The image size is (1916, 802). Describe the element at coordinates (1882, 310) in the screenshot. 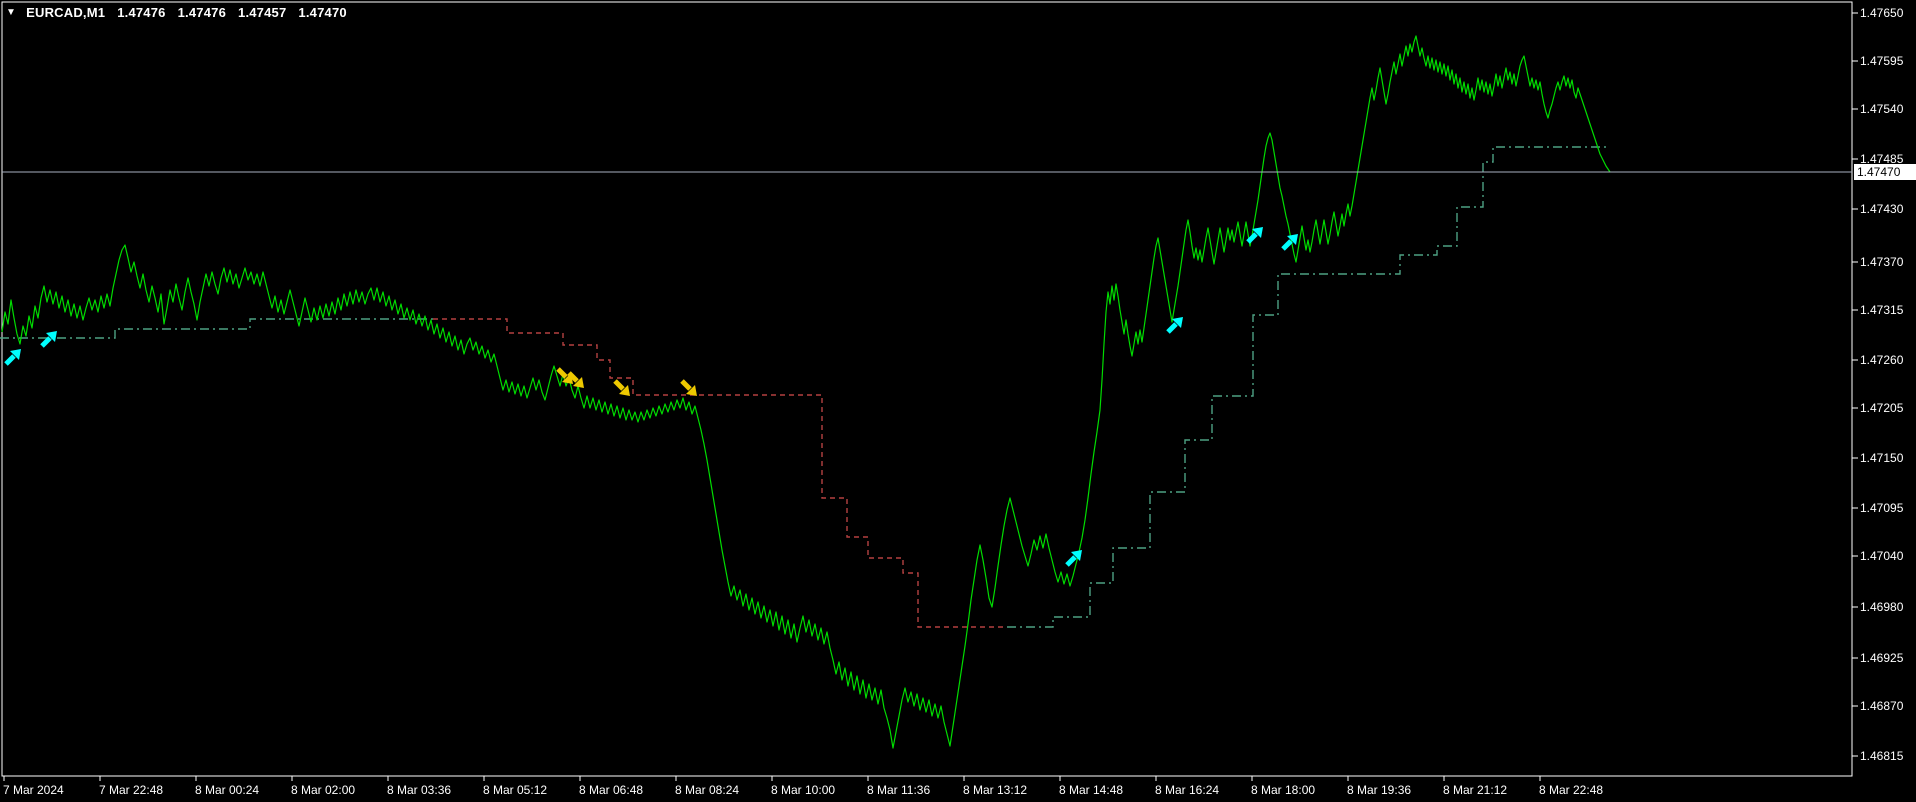

I see `price-label-6: 1.47315` at that location.